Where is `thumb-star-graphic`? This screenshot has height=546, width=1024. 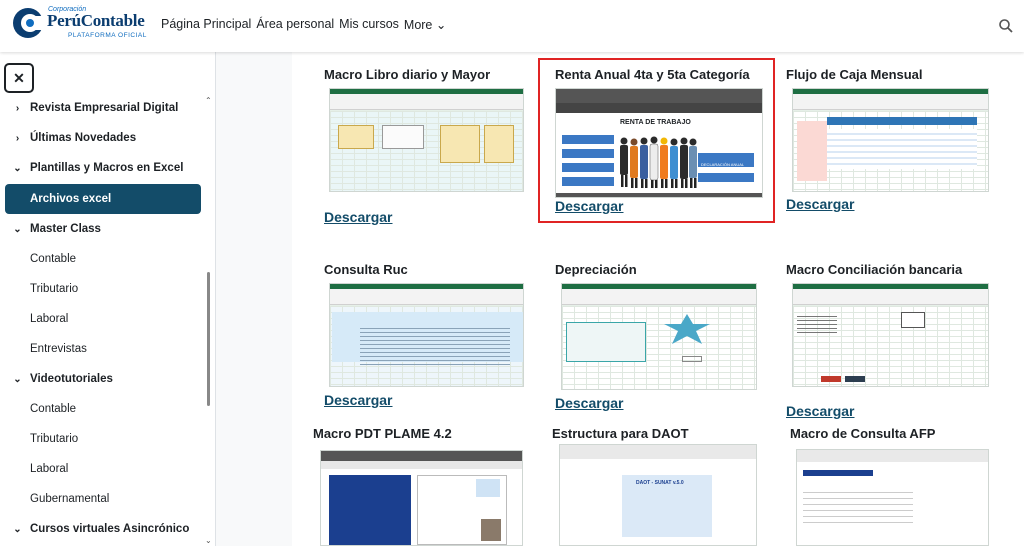 thumb-star-graphic is located at coordinates (687, 329).